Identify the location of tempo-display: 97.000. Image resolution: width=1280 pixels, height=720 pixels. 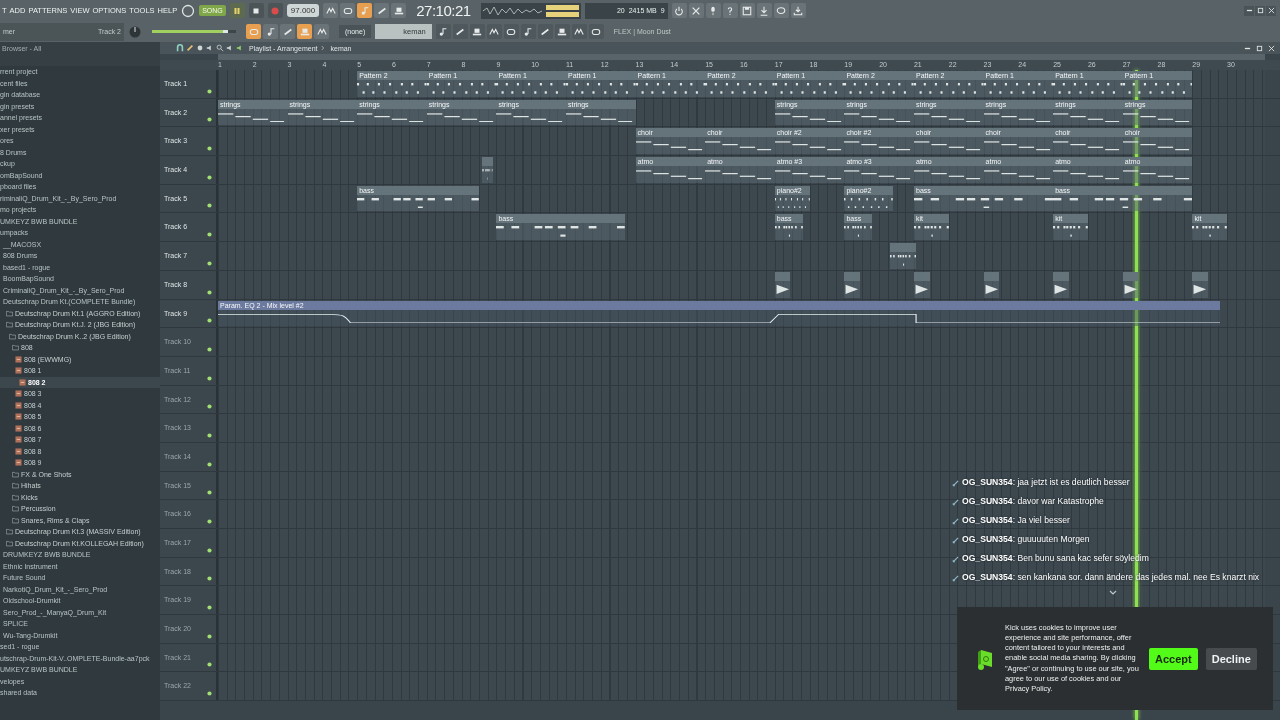
(303, 10).